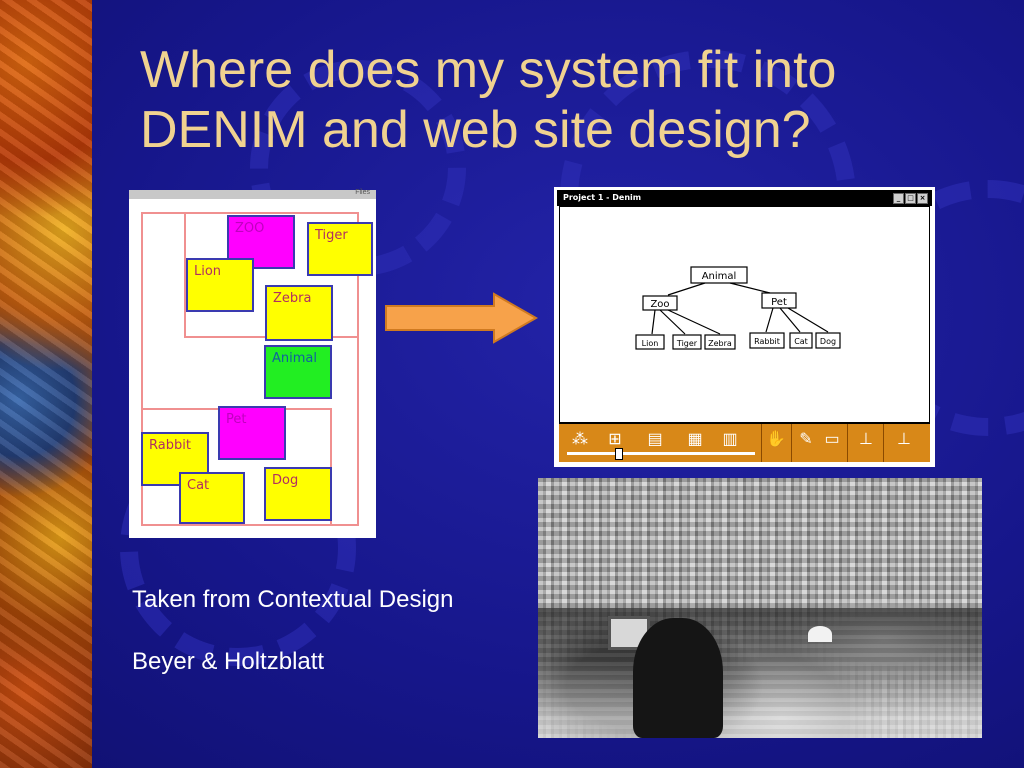  Describe the element at coordinates (252, 194) in the screenshot. I see `sketch-window-bar: Files` at that location.